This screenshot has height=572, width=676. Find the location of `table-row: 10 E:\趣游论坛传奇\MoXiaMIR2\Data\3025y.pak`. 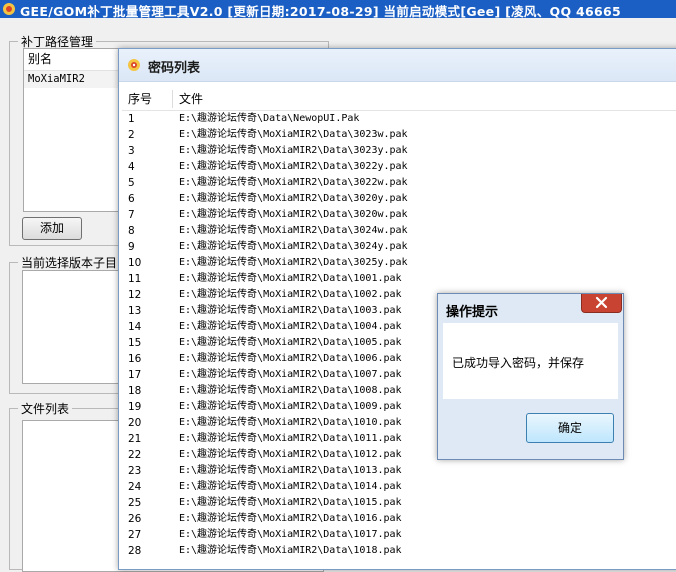

table-row: 10 E:\趣游论坛传奇\MoXiaMIR2\Data\3025y.pak is located at coordinates (399, 263).